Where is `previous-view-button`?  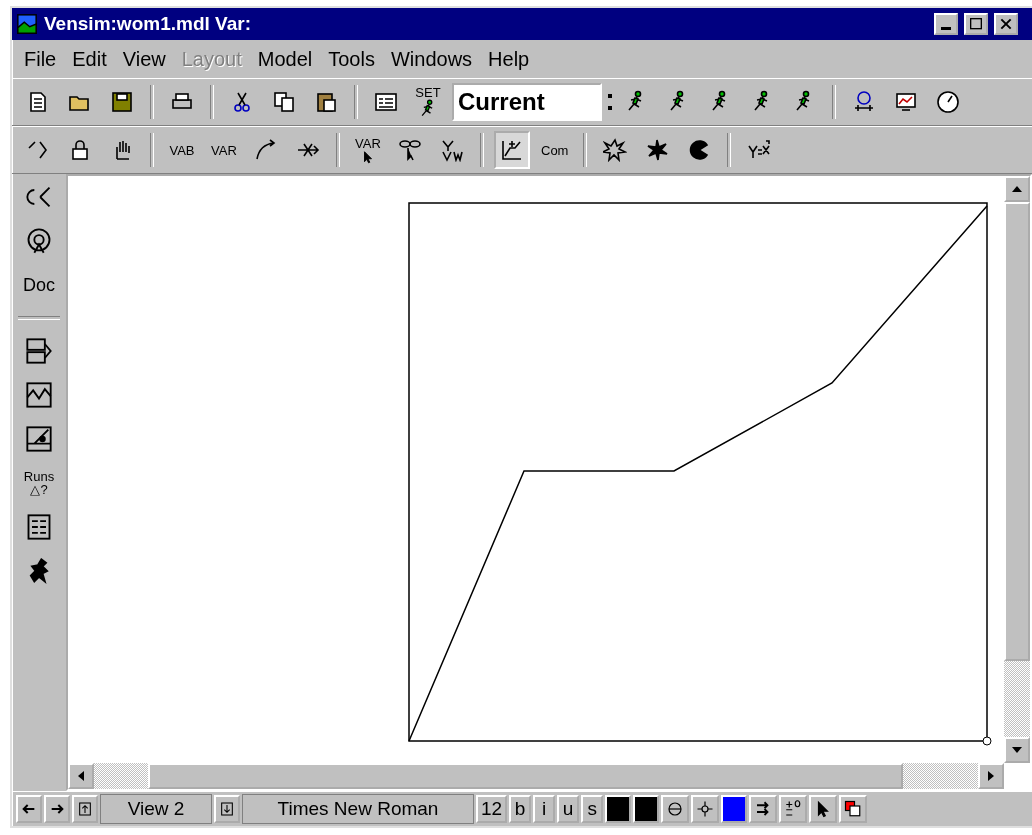
previous-view-button is located at coordinates (29, 809).